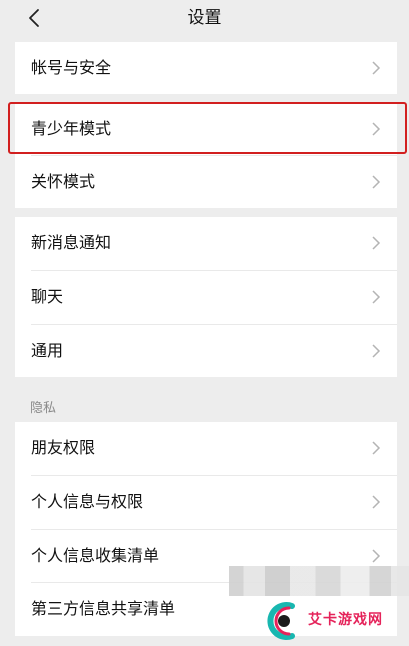 Image resolution: width=409 pixels, height=646 pixels. Describe the element at coordinates (95, 555) in the screenshot. I see `settings-item-label: 个人信息收集清单` at that location.